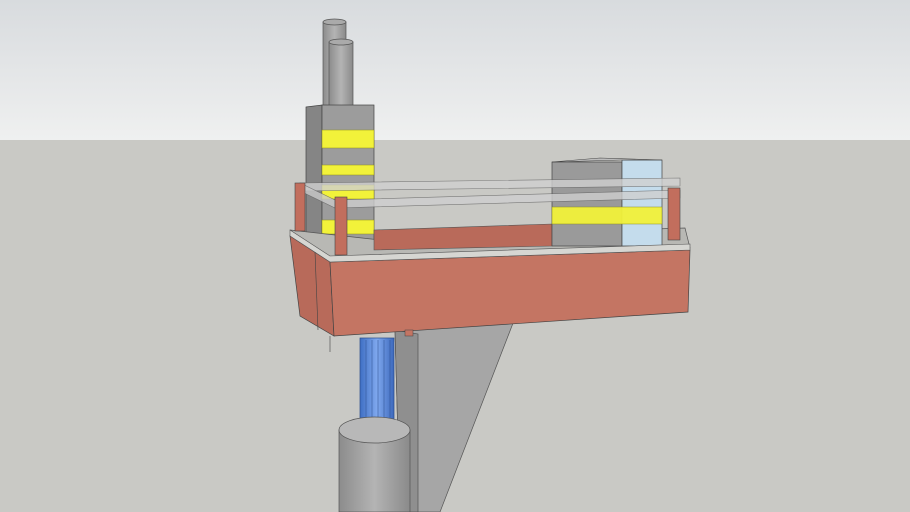 The width and height of the screenshot is (910, 512). I want to click on post-front, so click(341, 226).